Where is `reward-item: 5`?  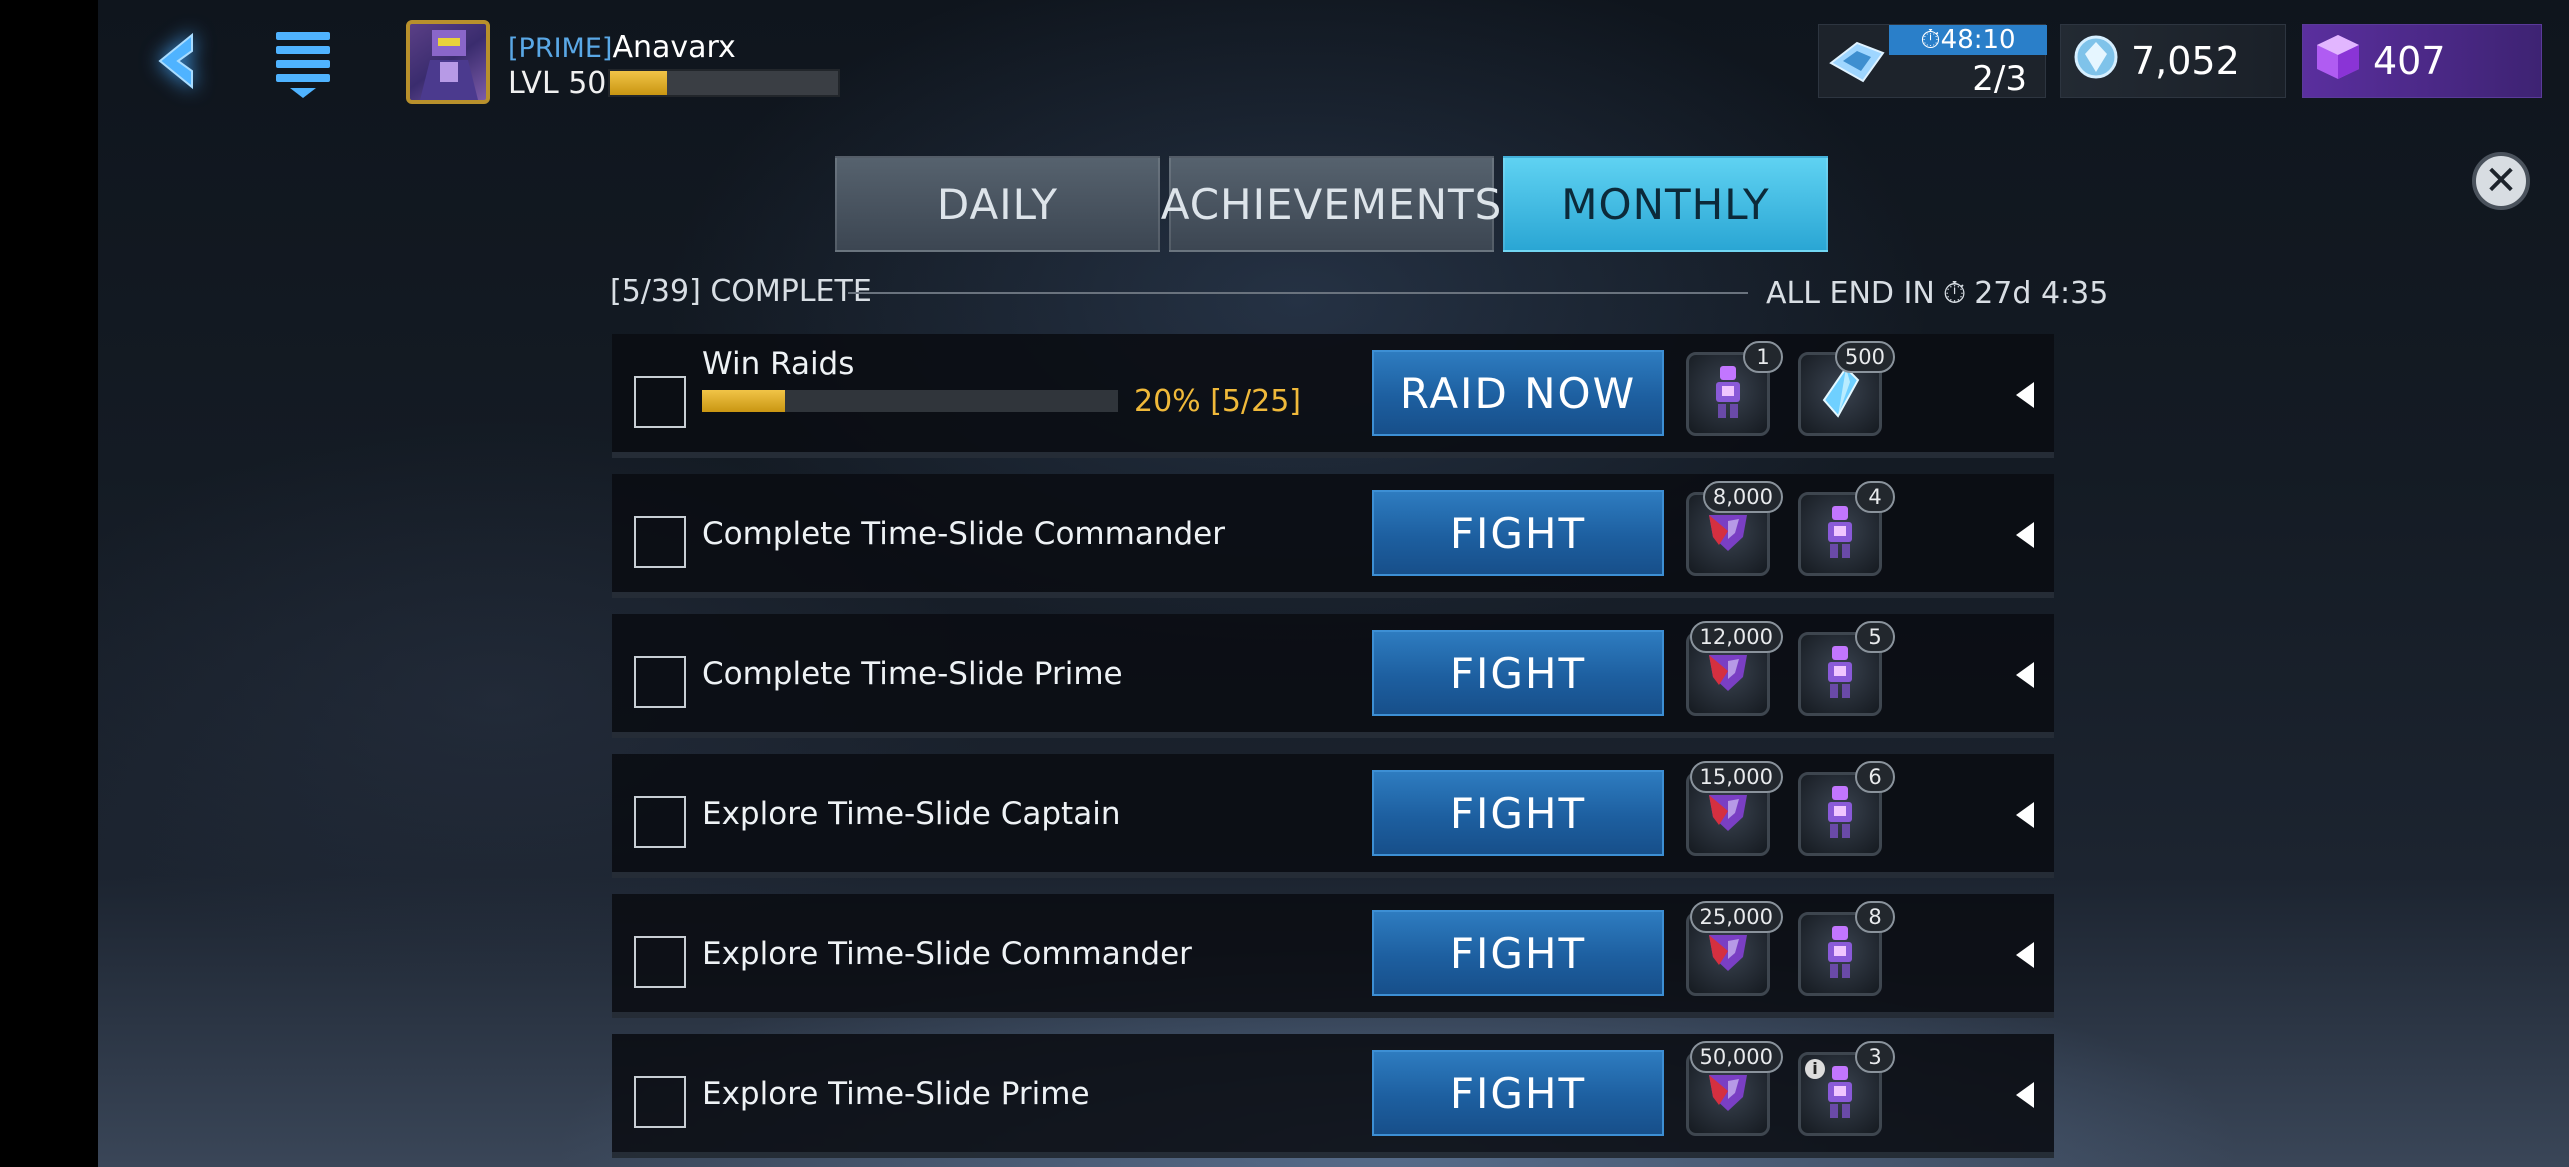
reward-item: 5 is located at coordinates (1846, 668).